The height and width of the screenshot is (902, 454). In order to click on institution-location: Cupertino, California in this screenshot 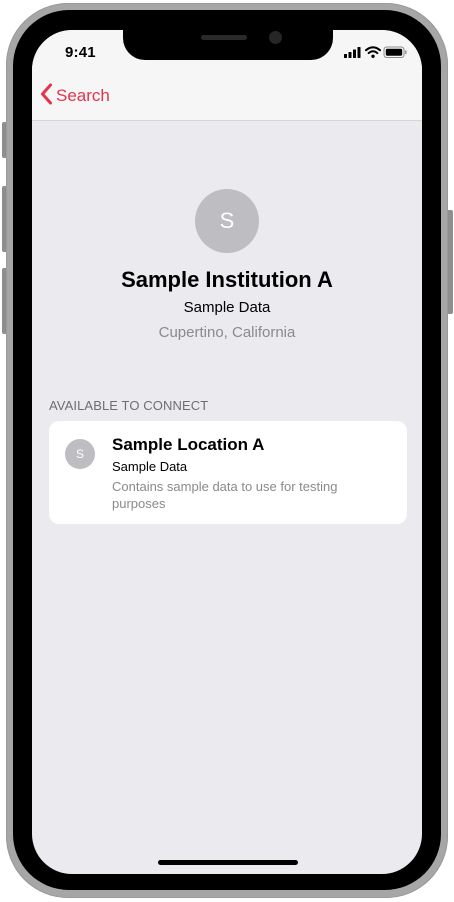, I will do `click(227, 332)`.